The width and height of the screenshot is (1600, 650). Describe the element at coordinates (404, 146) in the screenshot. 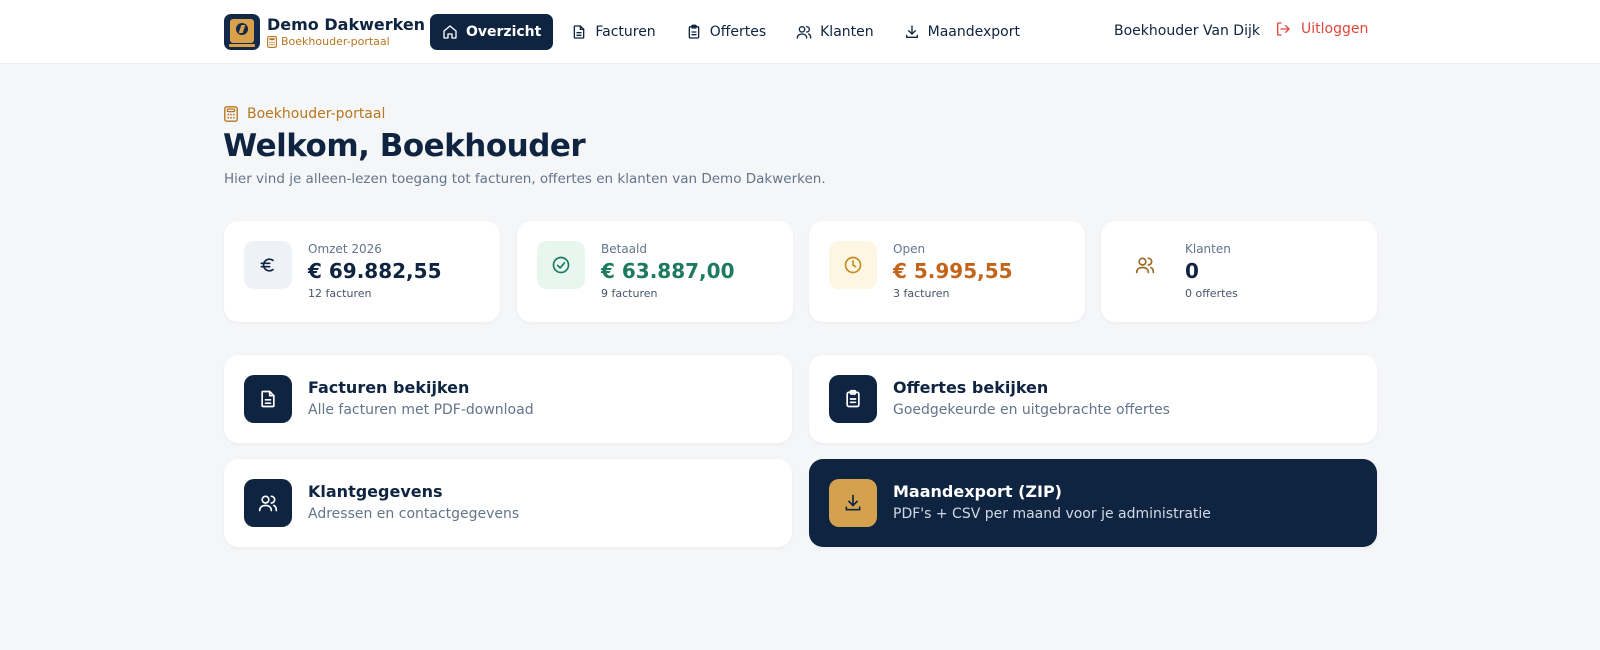

I see `page-title: Welkom, Boekhouder` at that location.